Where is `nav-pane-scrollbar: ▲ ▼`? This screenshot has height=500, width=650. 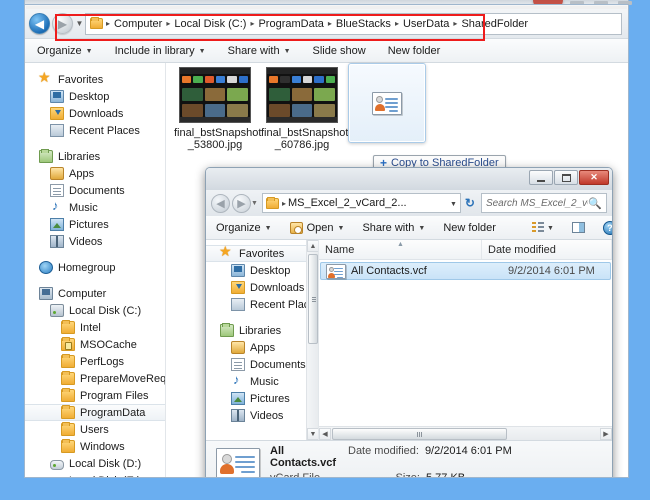 nav-pane-scrollbar: ▲ ▼ is located at coordinates (312, 340).